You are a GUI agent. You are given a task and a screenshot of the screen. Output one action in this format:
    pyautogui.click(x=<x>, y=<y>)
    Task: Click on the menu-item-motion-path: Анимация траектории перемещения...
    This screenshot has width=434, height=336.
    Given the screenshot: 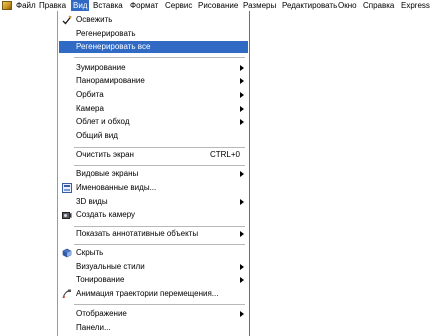 What is the action you would take?
    pyautogui.click(x=153, y=294)
    